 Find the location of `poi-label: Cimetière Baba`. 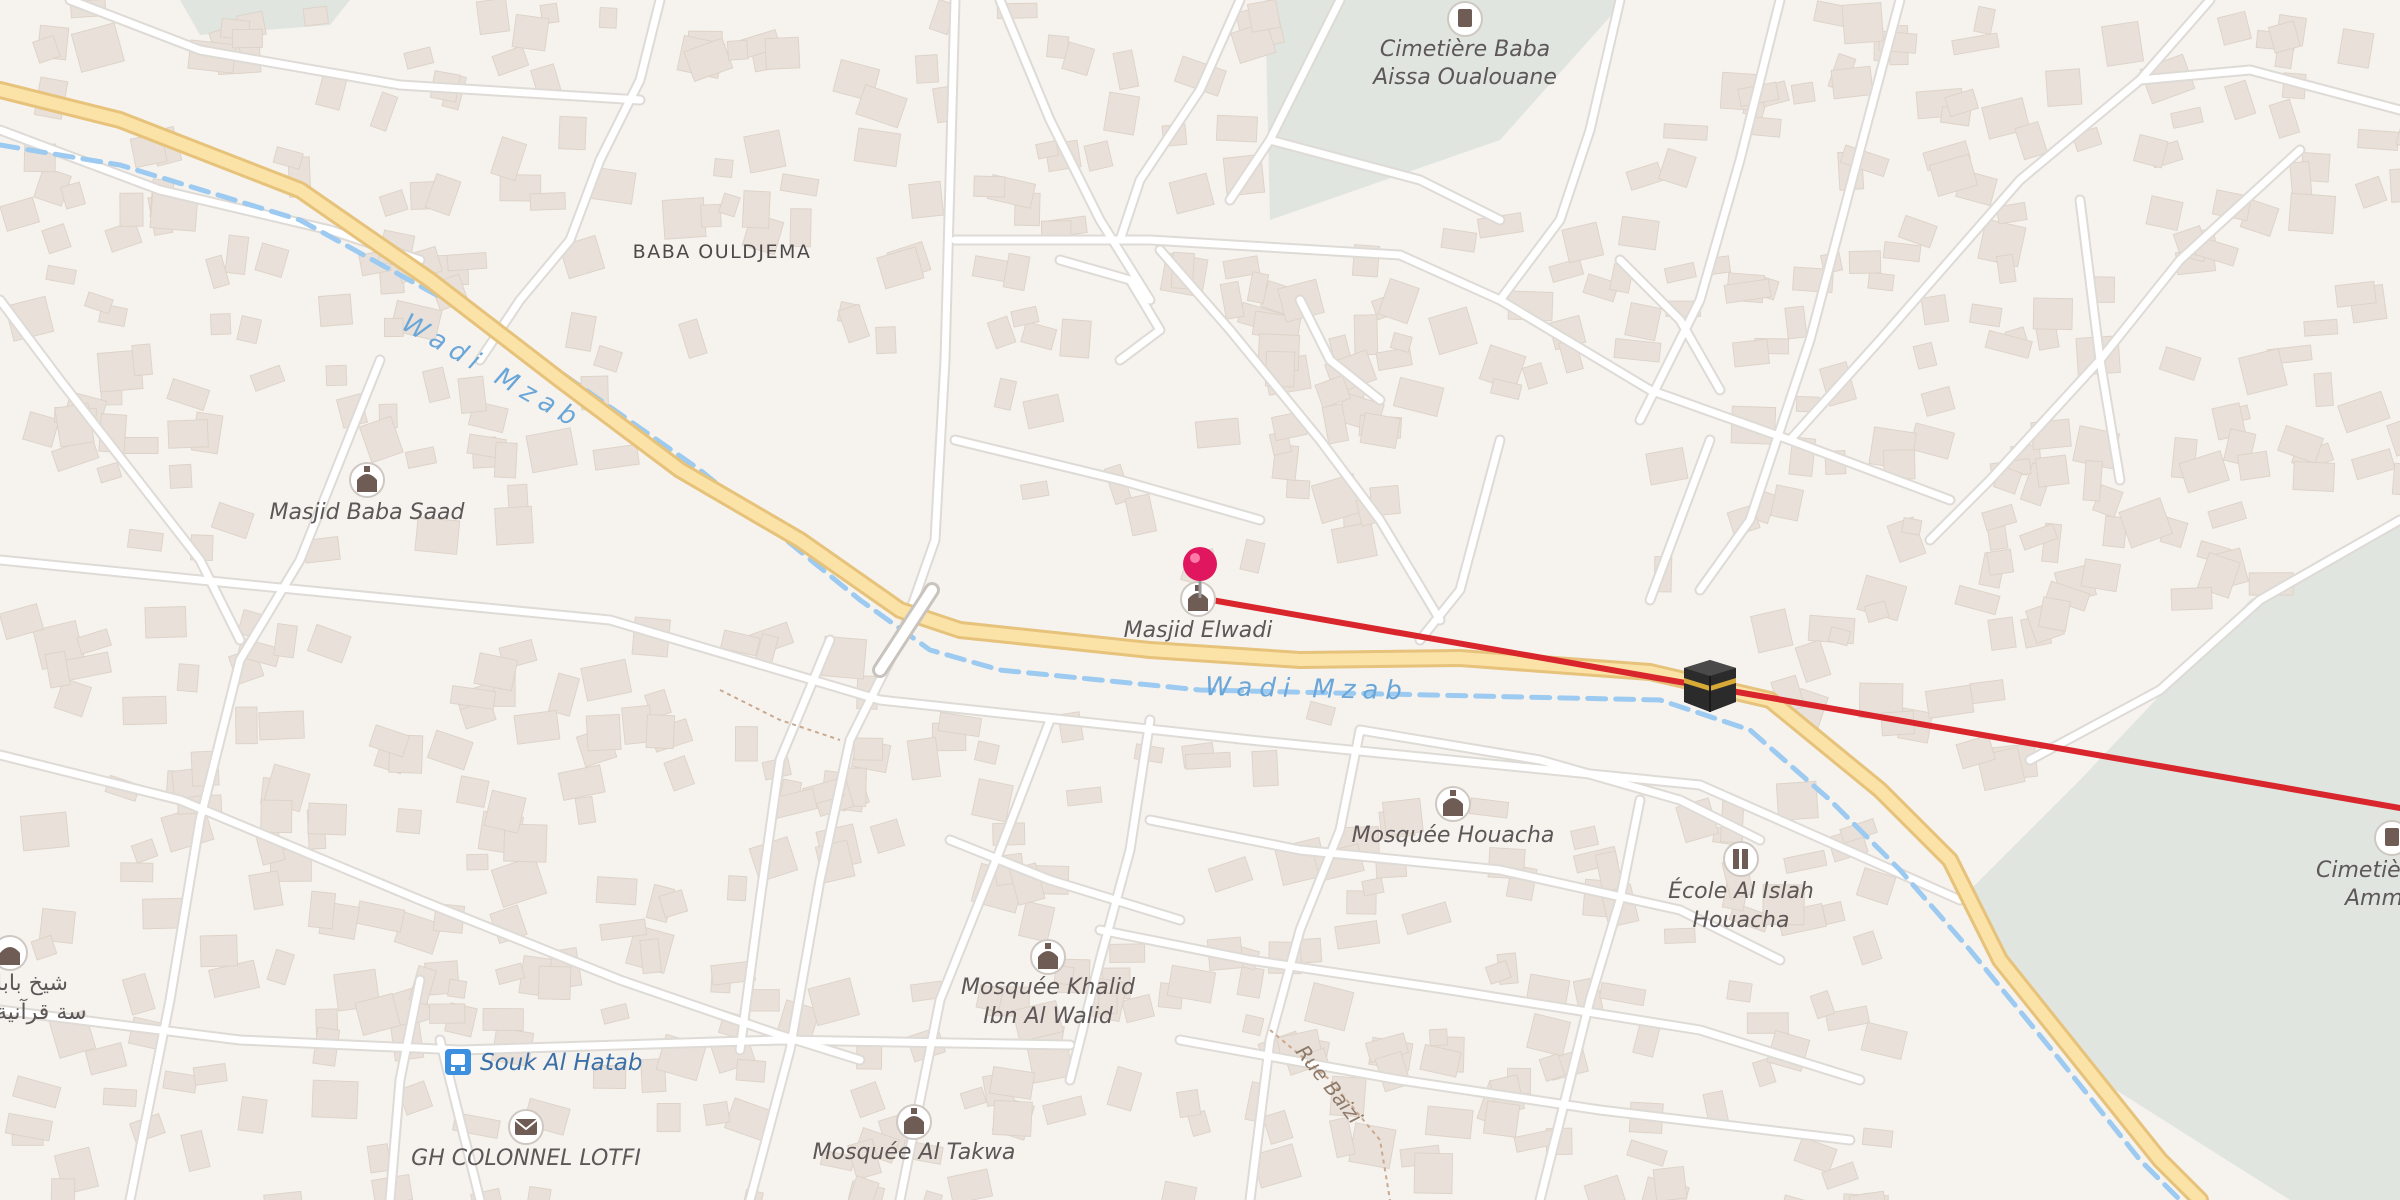

poi-label: Cimetière Baba is located at coordinates (1465, 49).